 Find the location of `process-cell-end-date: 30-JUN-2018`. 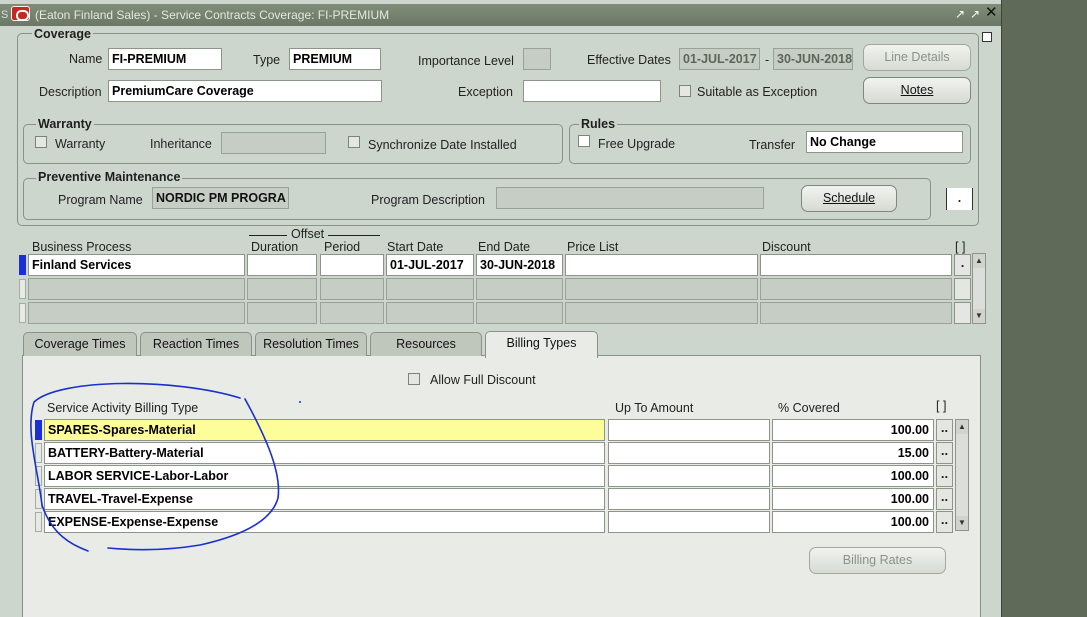

process-cell-end-date: 30-JUN-2018 is located at coordinates (519, 265).